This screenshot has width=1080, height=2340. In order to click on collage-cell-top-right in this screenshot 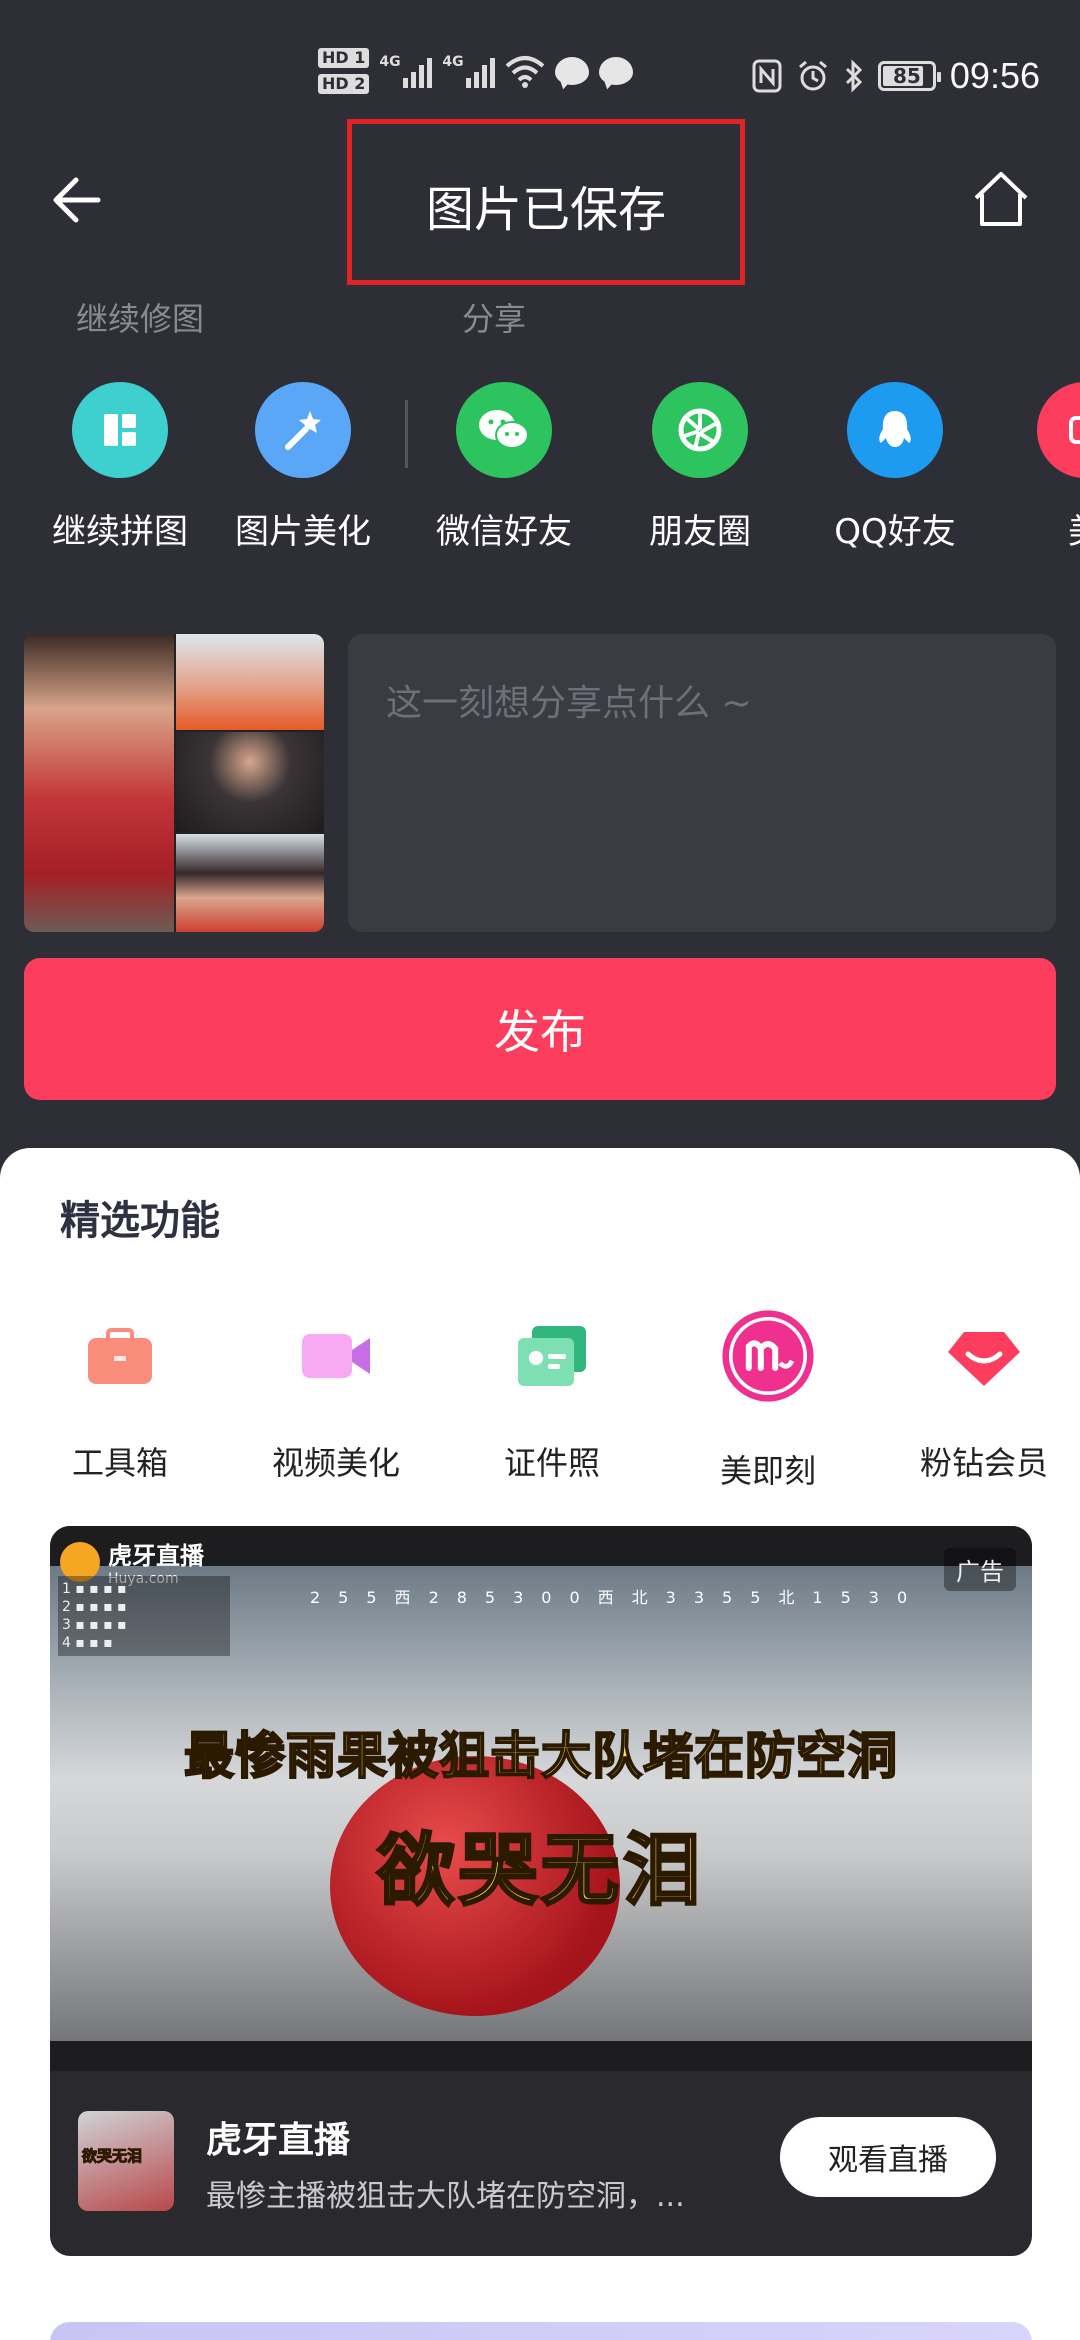, I will do `click(250, 682)`.